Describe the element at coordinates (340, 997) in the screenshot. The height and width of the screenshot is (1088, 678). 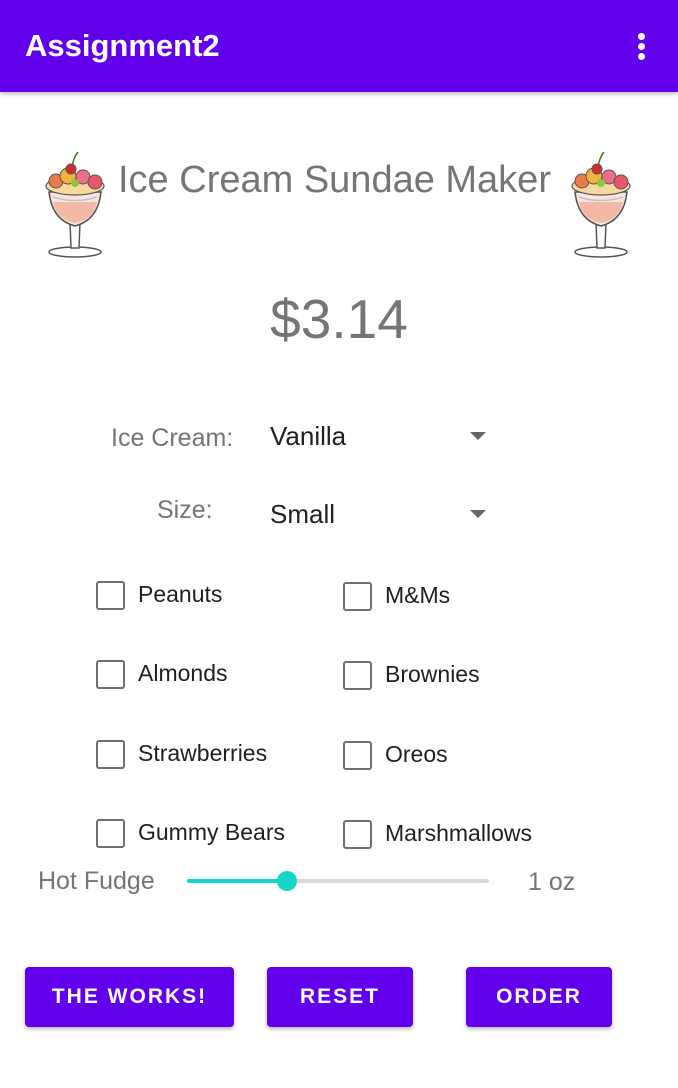
I see `reset-button: RESET` at that location.